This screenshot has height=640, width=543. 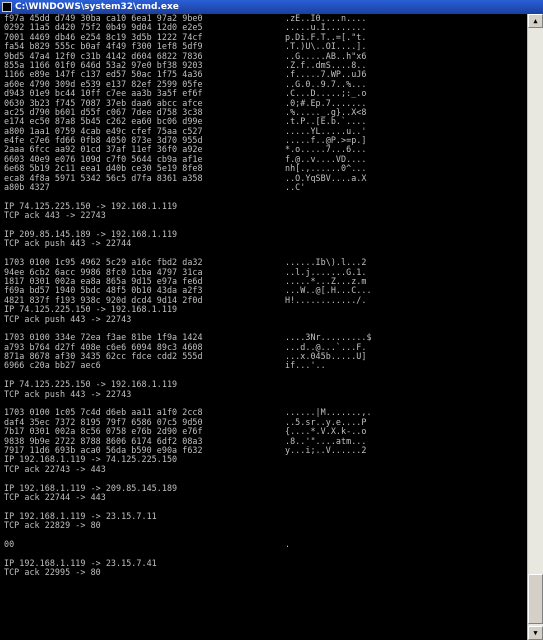 What do you see at coordinates (263, 543) in the screenshot?
I see `console-line: 00.` at bounding box center [263, 543].